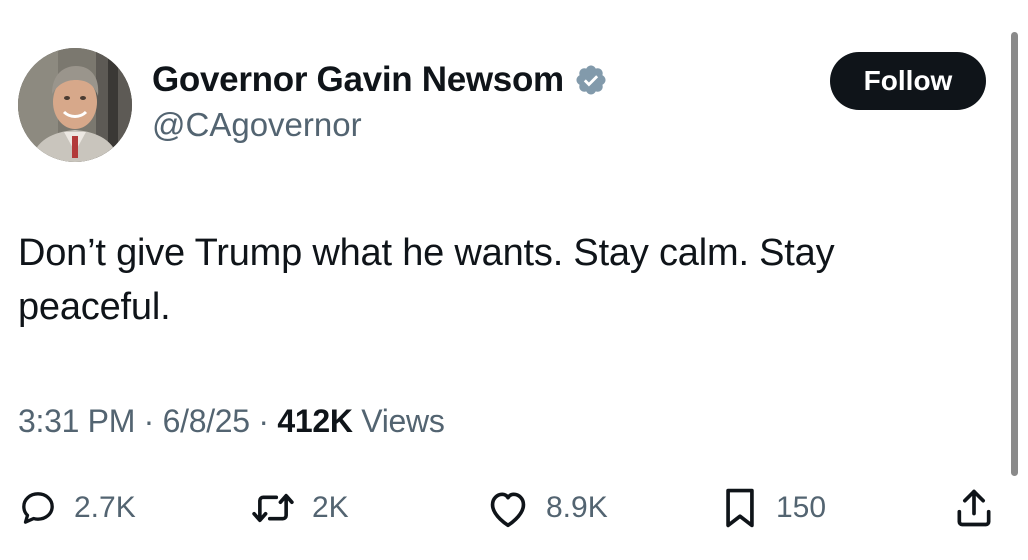 The image size is (1028, 560). What do you see at coordinates (299, 508) in the screenshot?
I see `retweet-button: 2K` at bounding box center [299, 508].